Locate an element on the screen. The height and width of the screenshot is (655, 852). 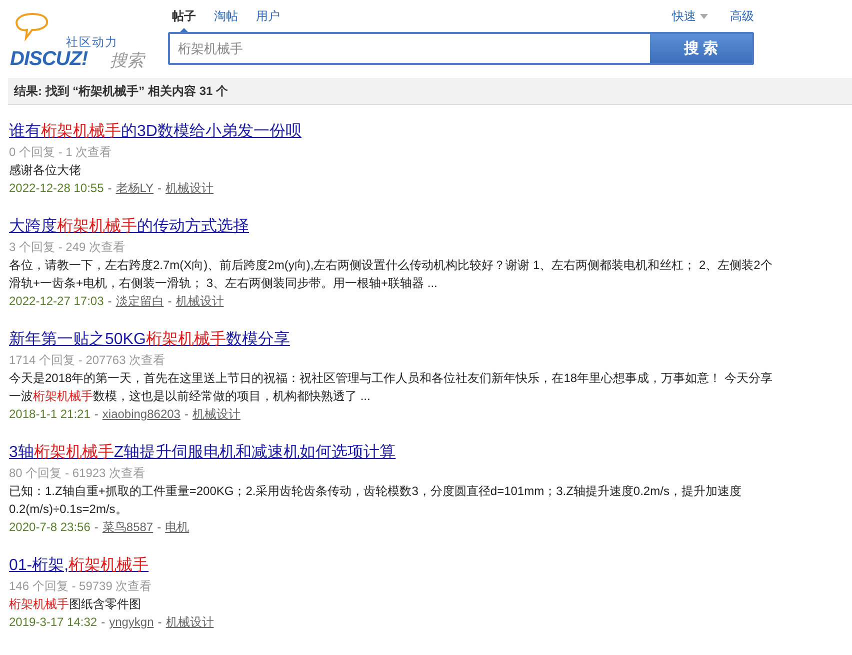
result-snippet: 已知：1.Z轴自重+抓取的工件重量=200KG；2.采用齿轮齿条传动，齿轮模数3，分度圆直径d=101mm；3.Z轴提升速度0.2m/s，提升加速度0.2(m/s)÷0.1s=2m/s。 is located at coordinates (375, 500).